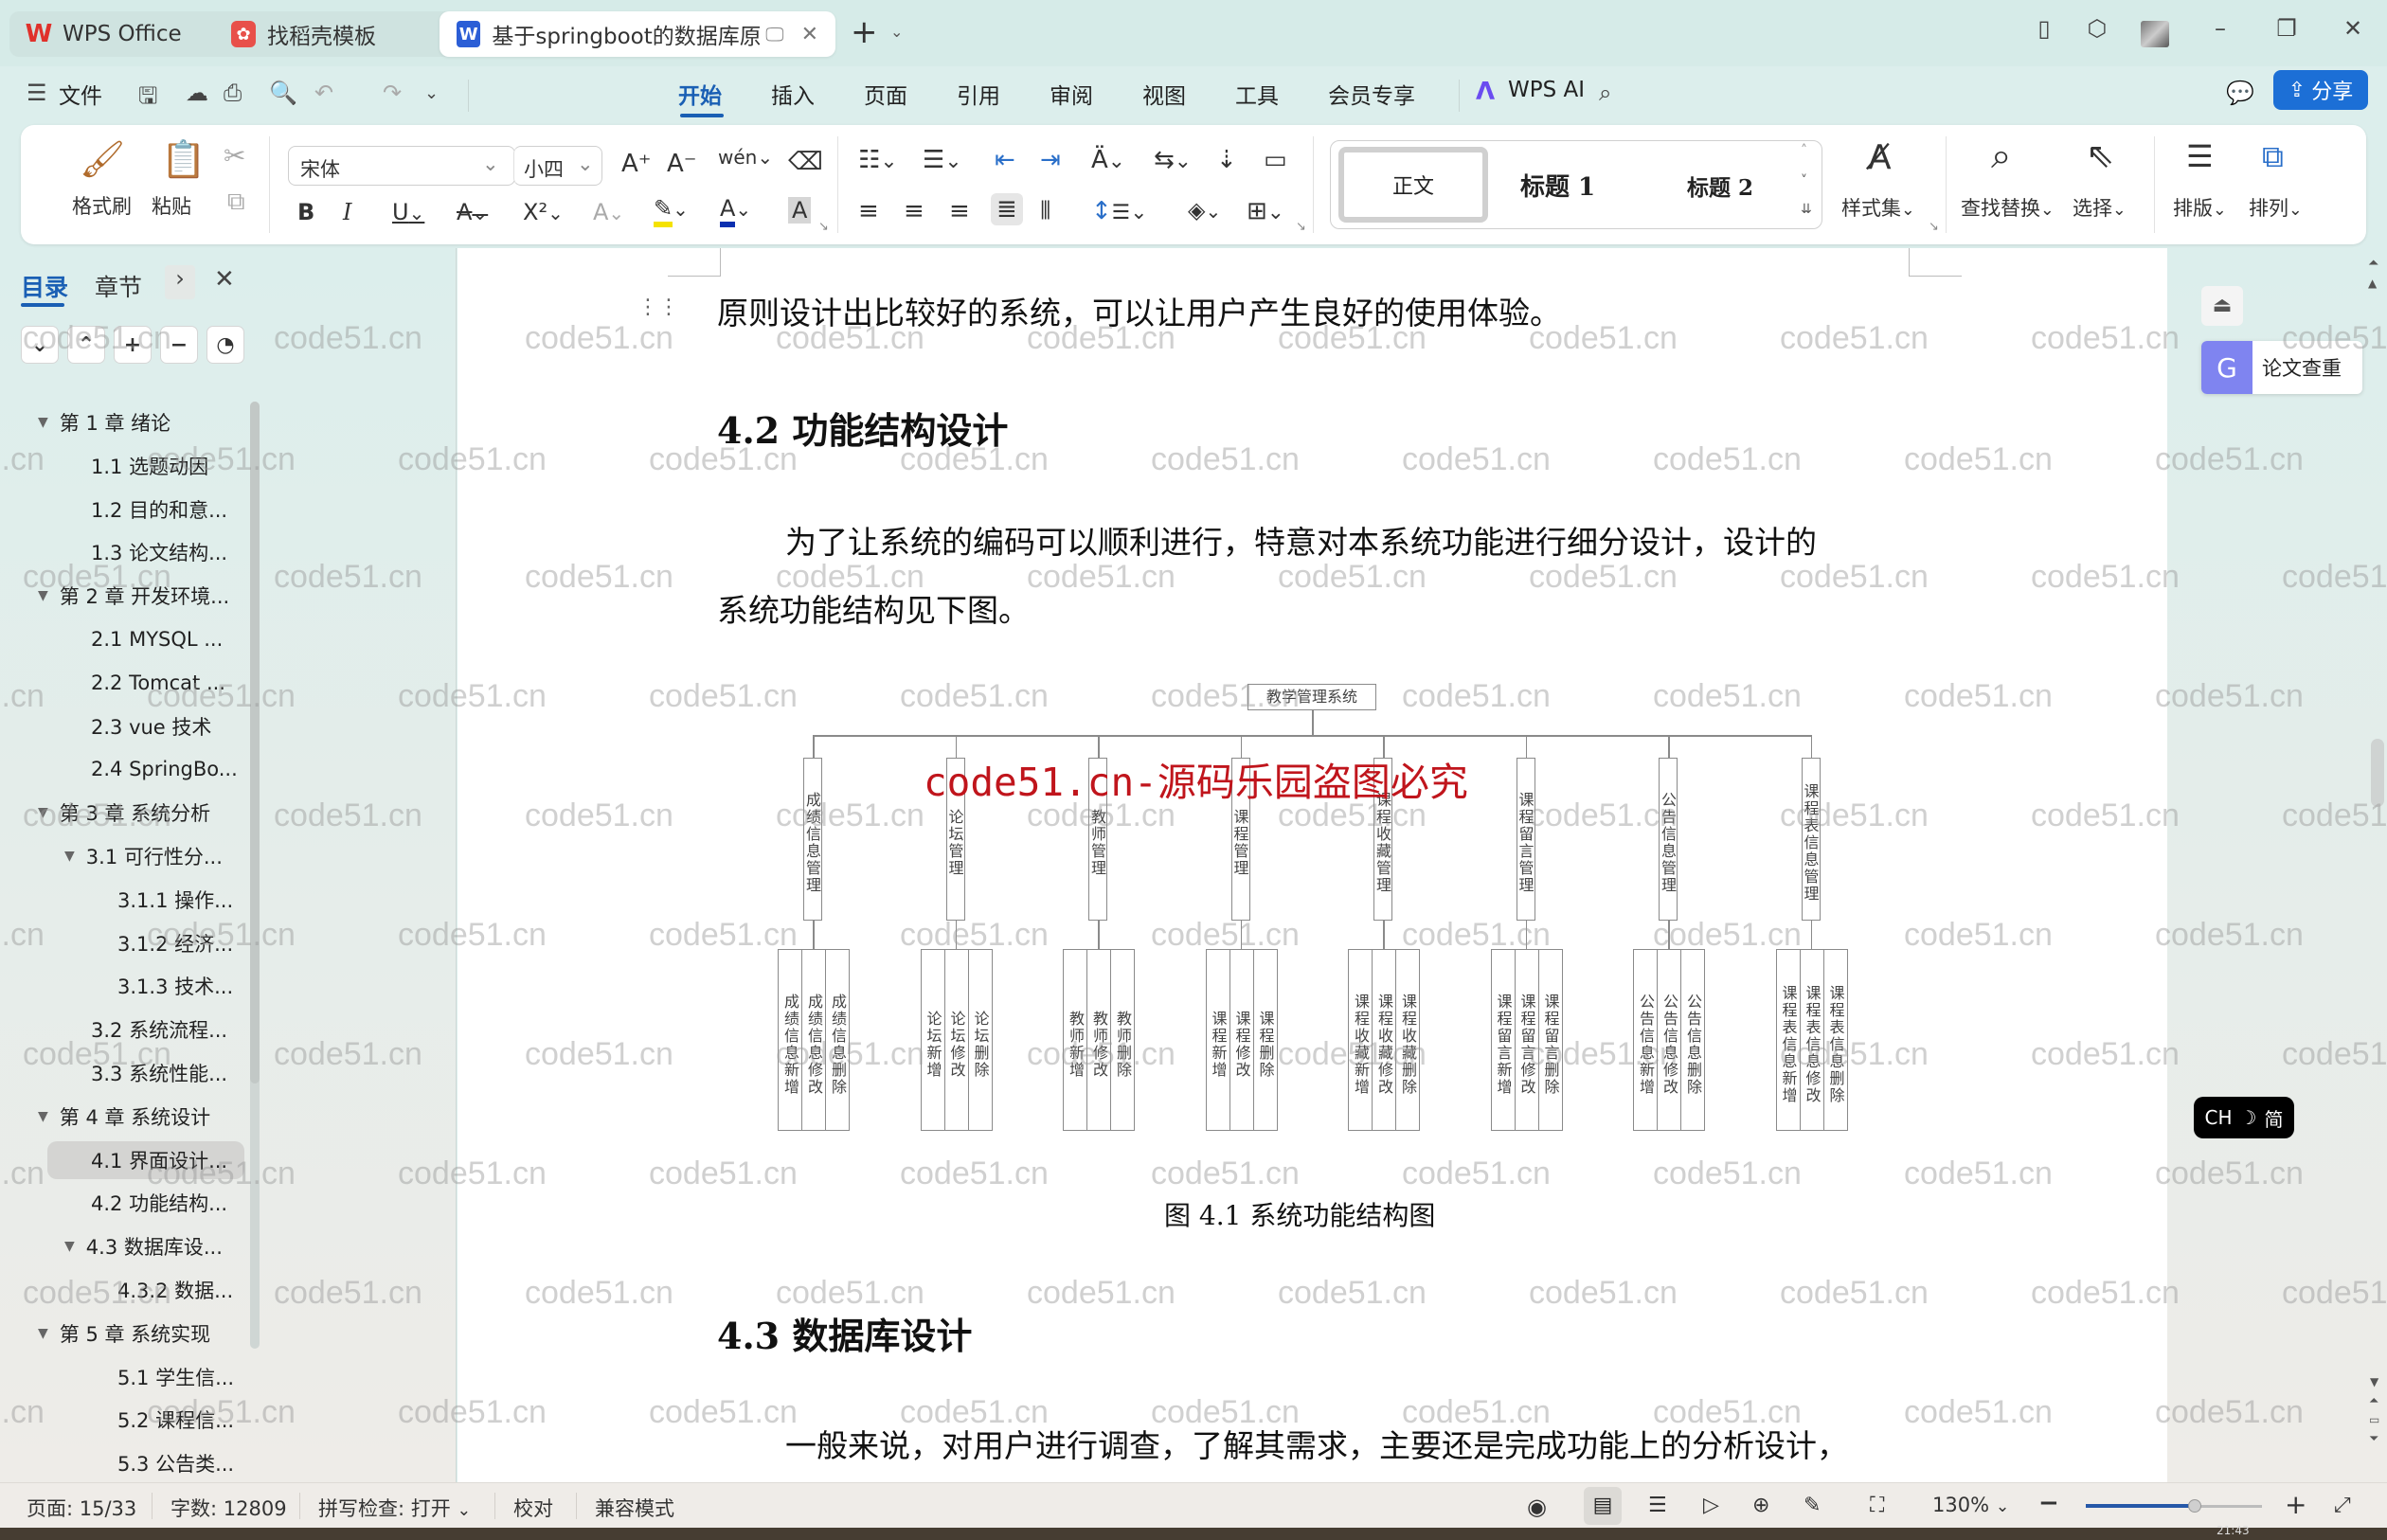  I want to click on fit-page-icon: ⛶, so click(1877, 1505).